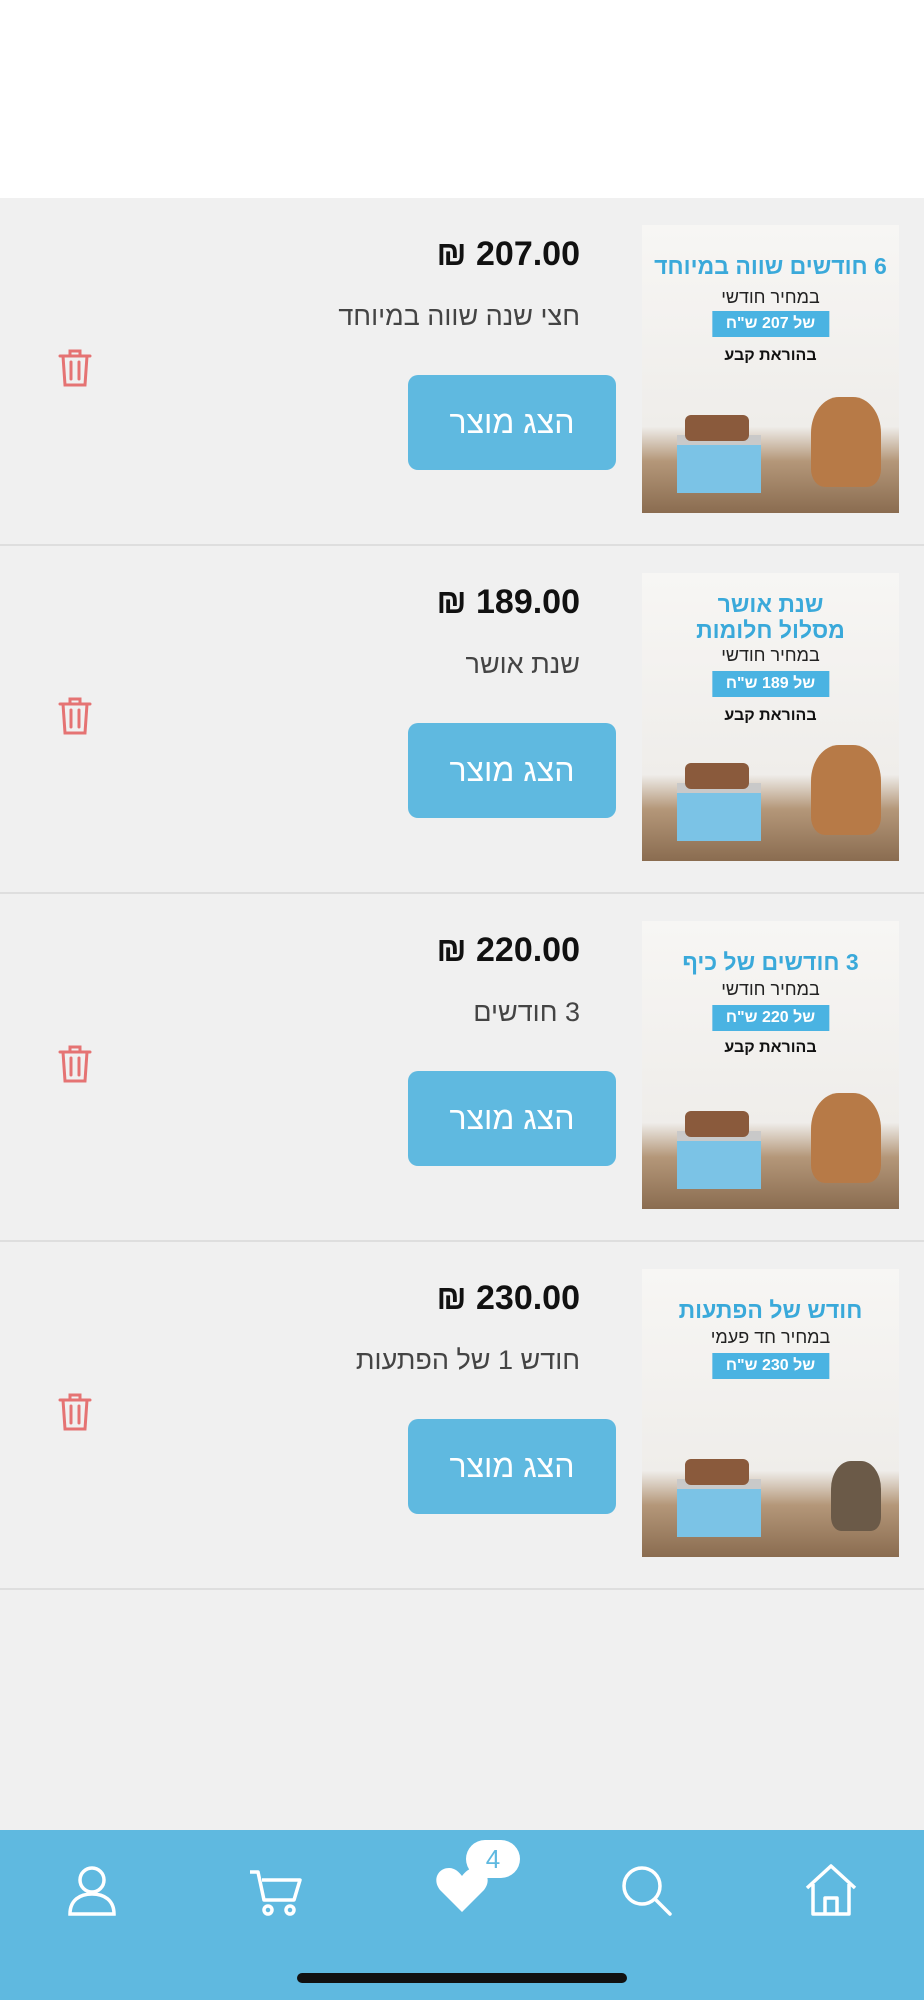 This screenshot has width=924, height=2000. Describe the element at coordinates (770, 684) in the screenshot. I see `image-price-tag: של 189 ש"ח` at that location.